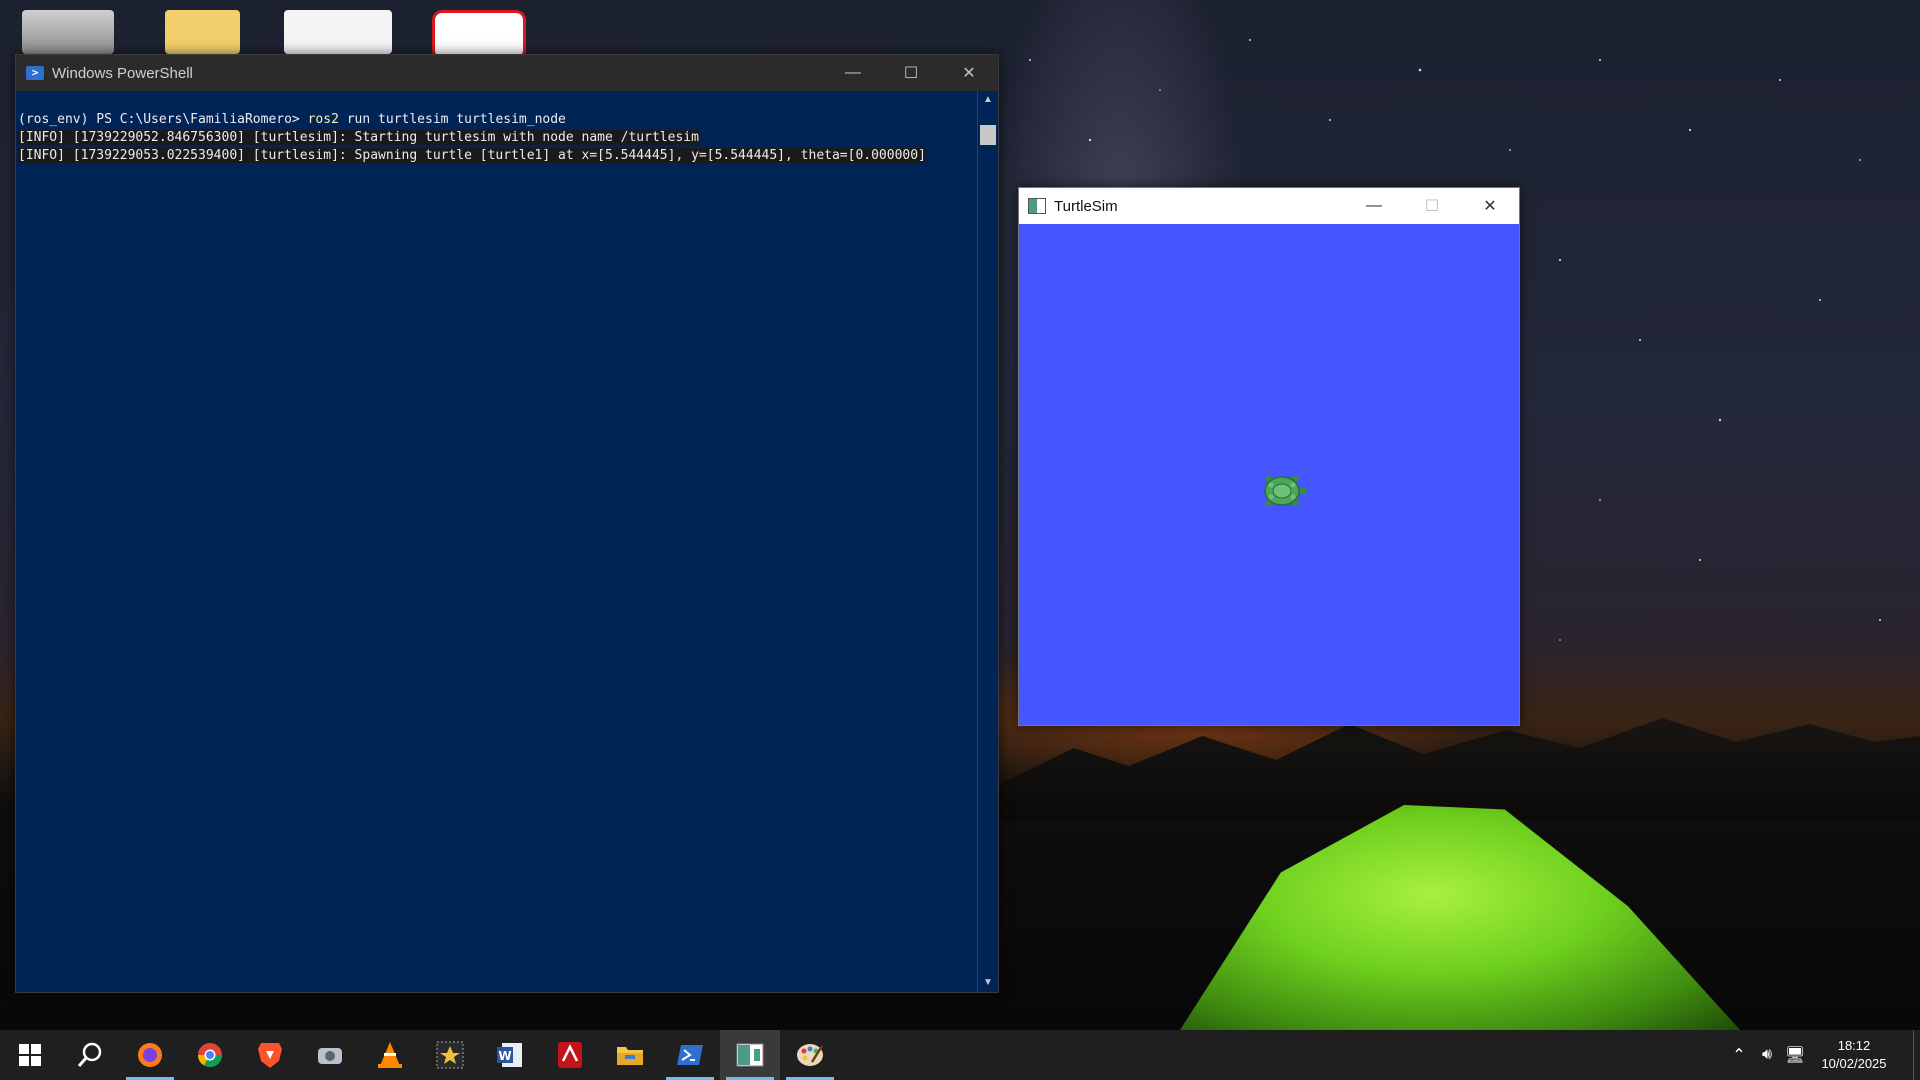 This screenshot has width=1920, height=1080. What do you see at coordinates (1916, 1055) in the screenshot?
I see `show-desktop-button` at bounding box center [1916, 1055].